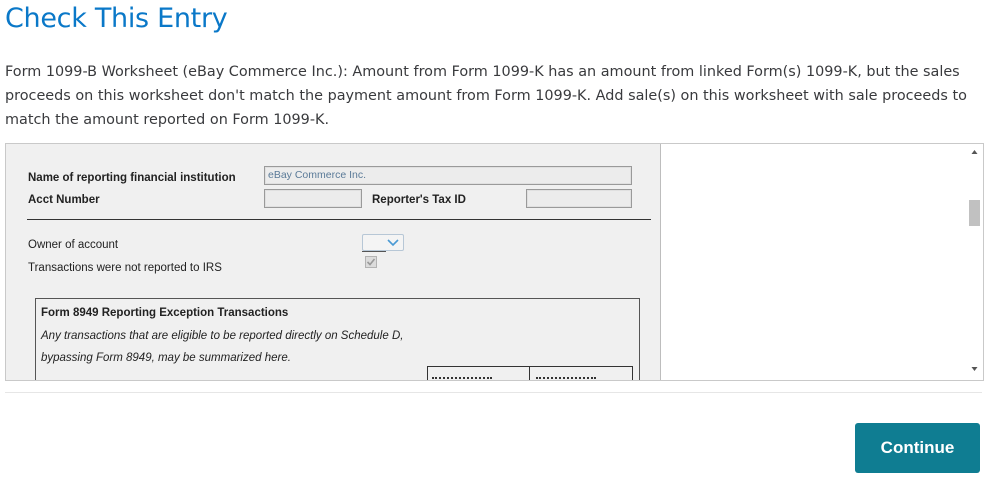  What do you see at coordinates (917, 448) in the screenshot?
I see `continue-button: Continue` at bounding box center [917, 448].